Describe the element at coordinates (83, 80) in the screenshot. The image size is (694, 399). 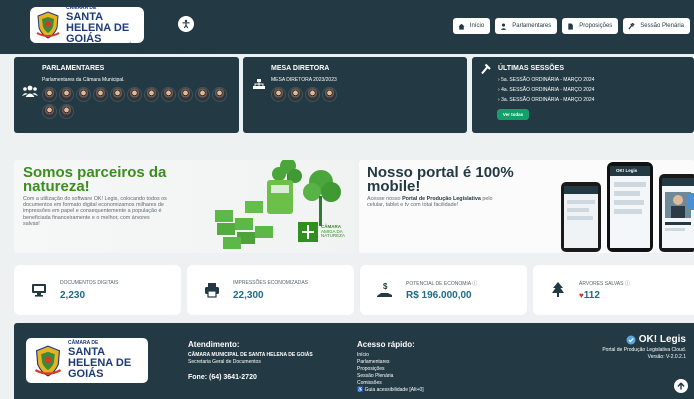
I see `parlamentares-subtitle: Parlamentares da Câmara Municipal.` at that location.